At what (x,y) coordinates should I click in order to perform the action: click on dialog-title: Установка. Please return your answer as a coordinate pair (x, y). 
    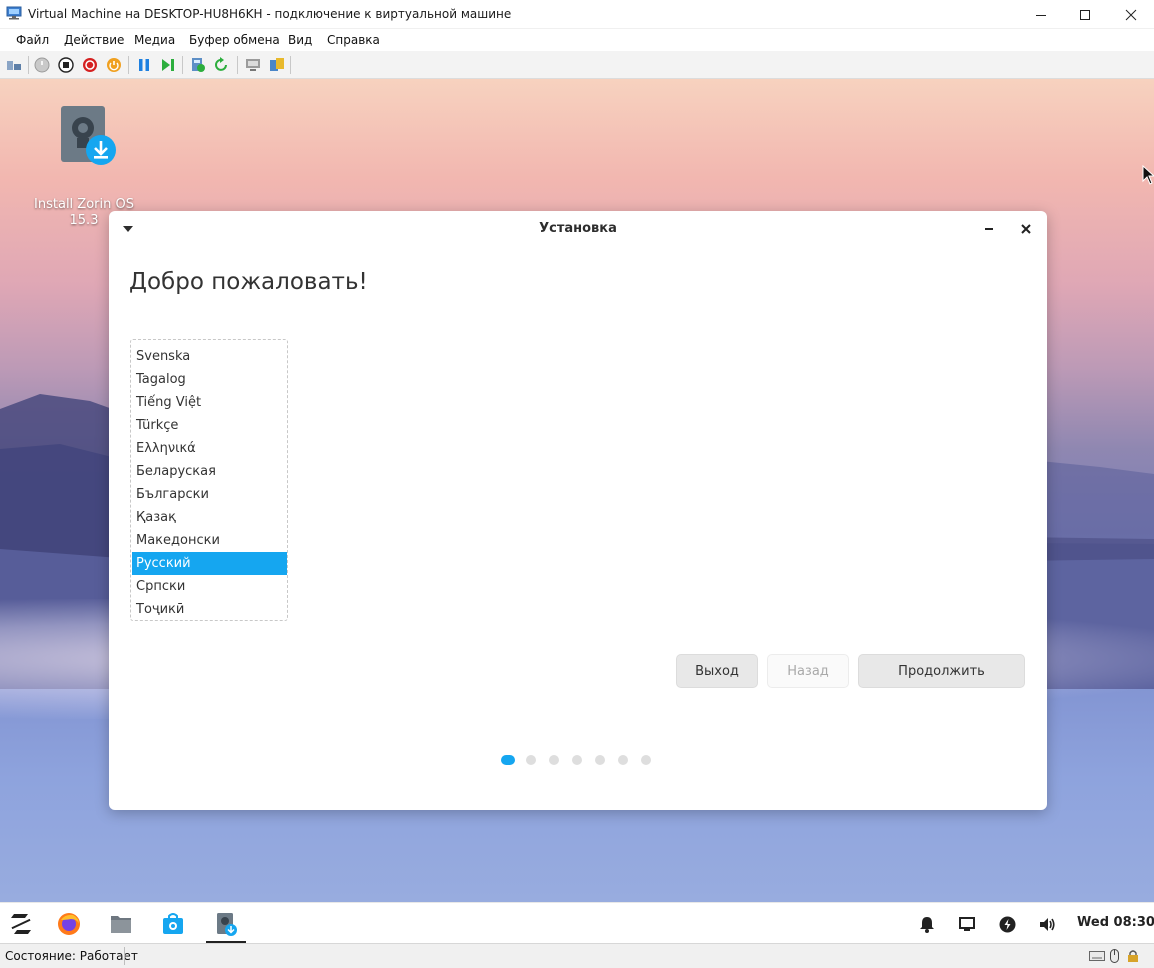
    Looking at the image, I should click on (578, 228).